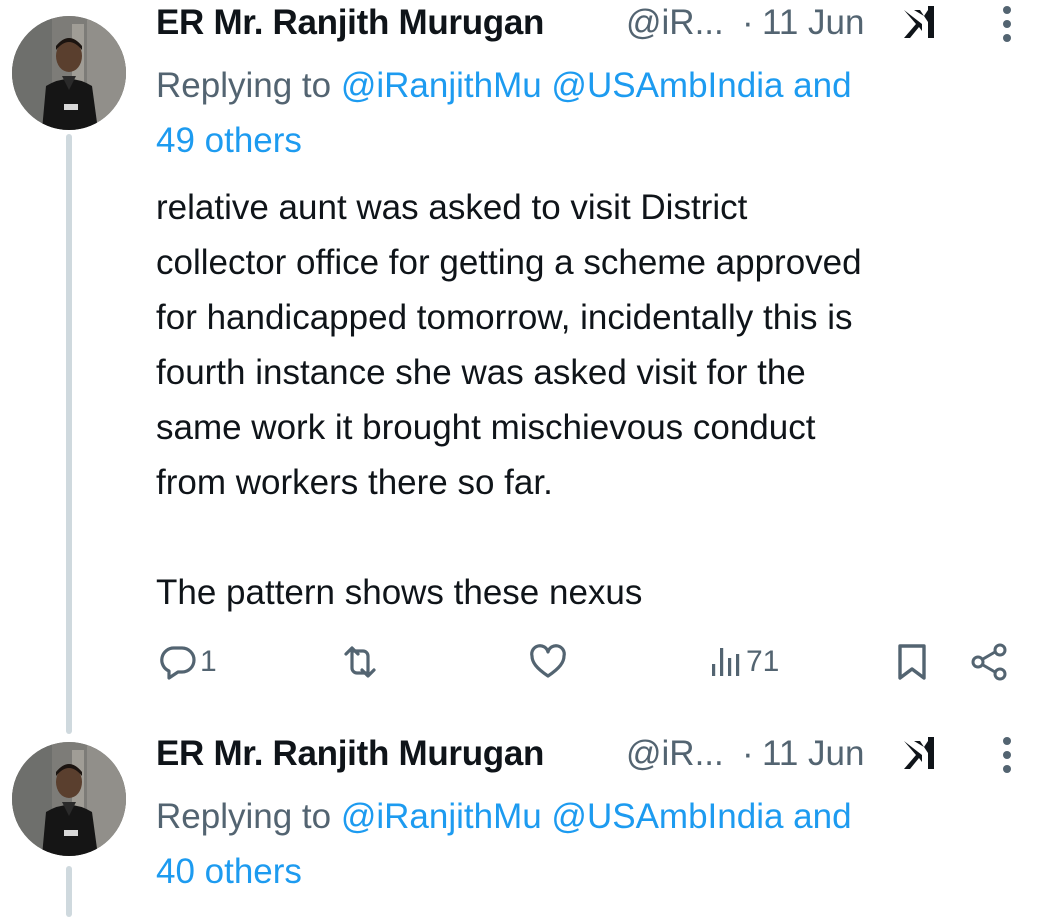 The width and height of the screenshot is (1045, 917). I want to click on tweet-actions: 1 71, so click(586, 665).